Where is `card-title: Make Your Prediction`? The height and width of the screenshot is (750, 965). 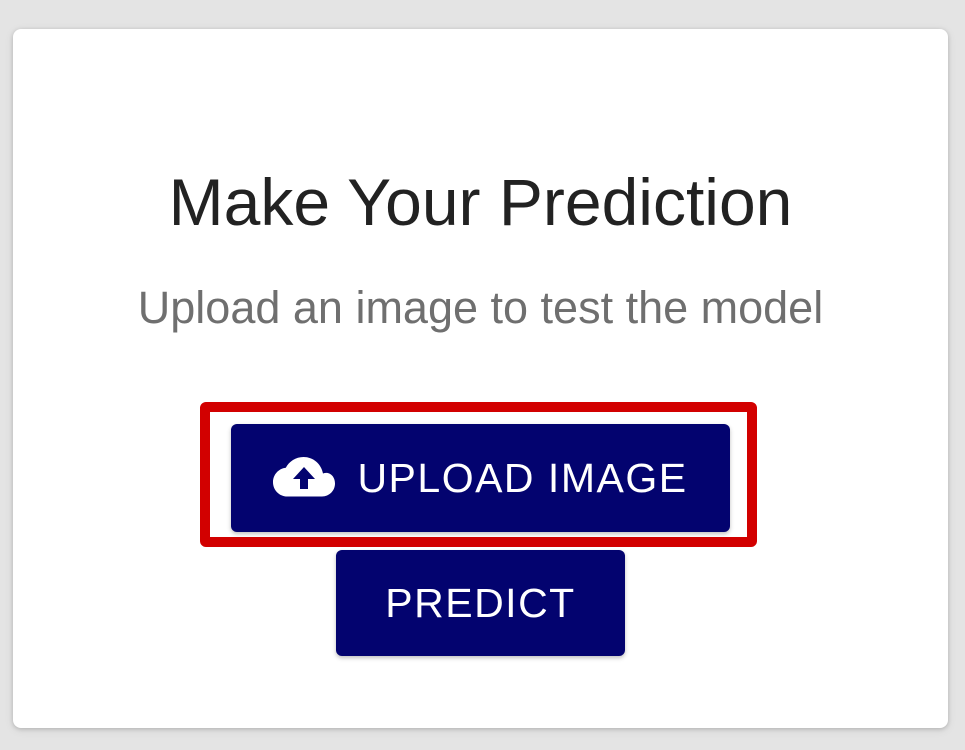 card-title: Make Your Prediction is located at coordinates (480, 202).